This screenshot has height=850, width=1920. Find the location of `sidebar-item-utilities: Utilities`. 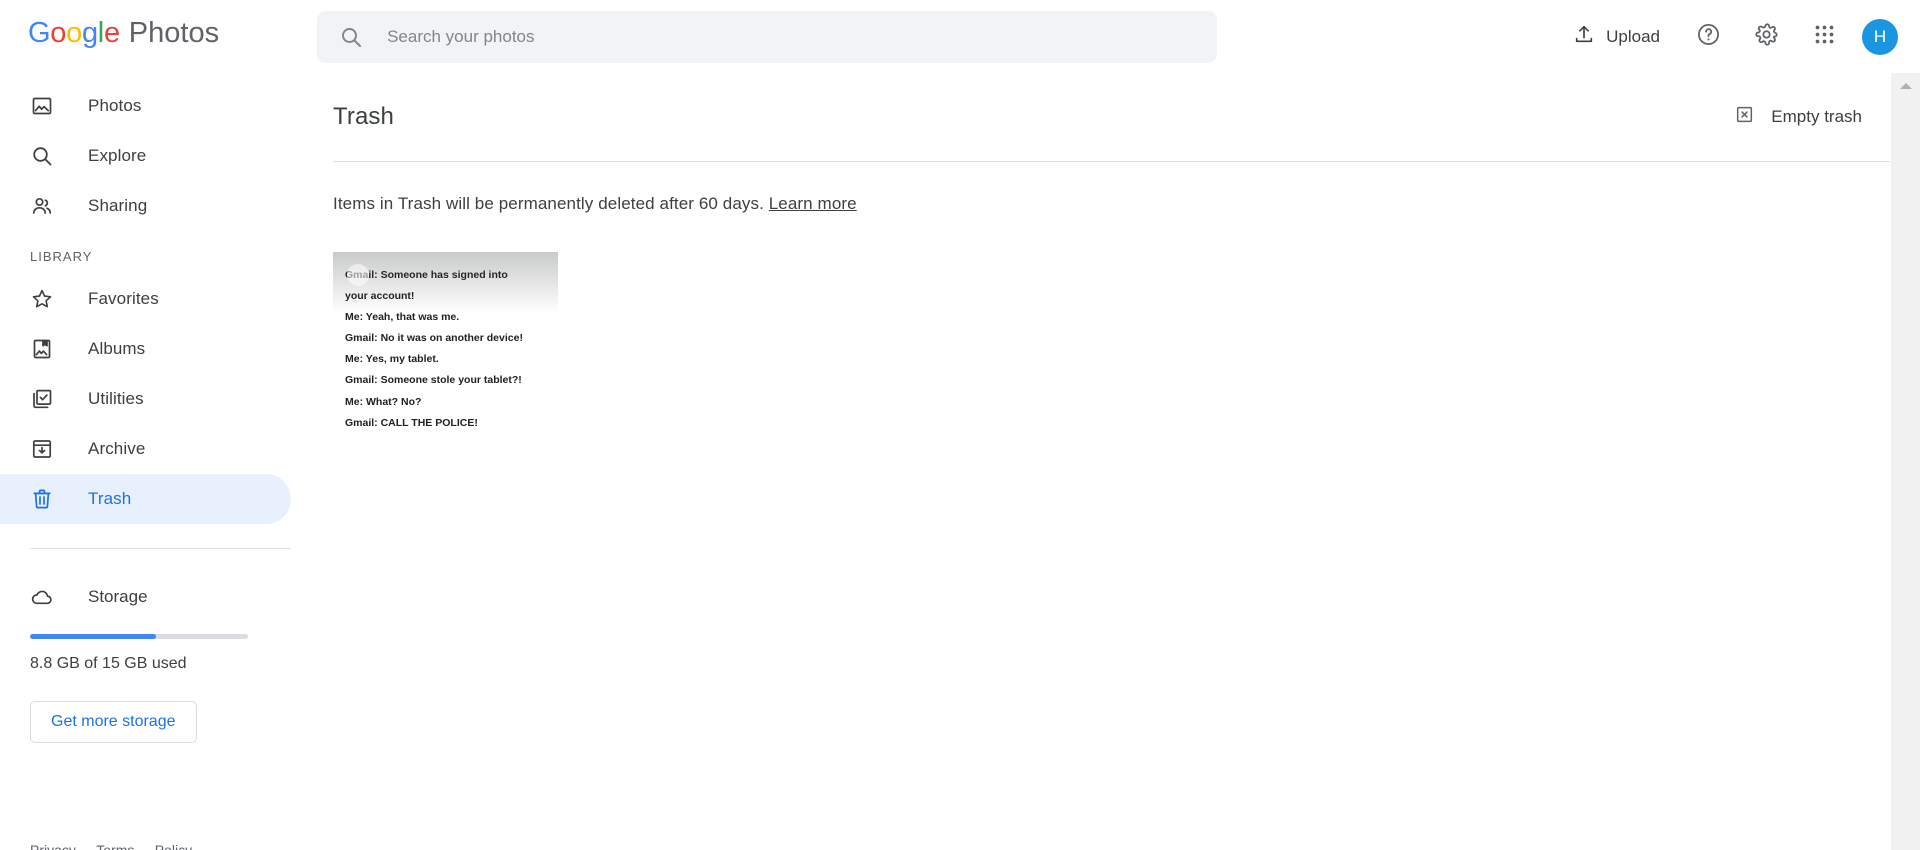

sidebar-item-utilities: Utilities is located at coordinates (145, 399).